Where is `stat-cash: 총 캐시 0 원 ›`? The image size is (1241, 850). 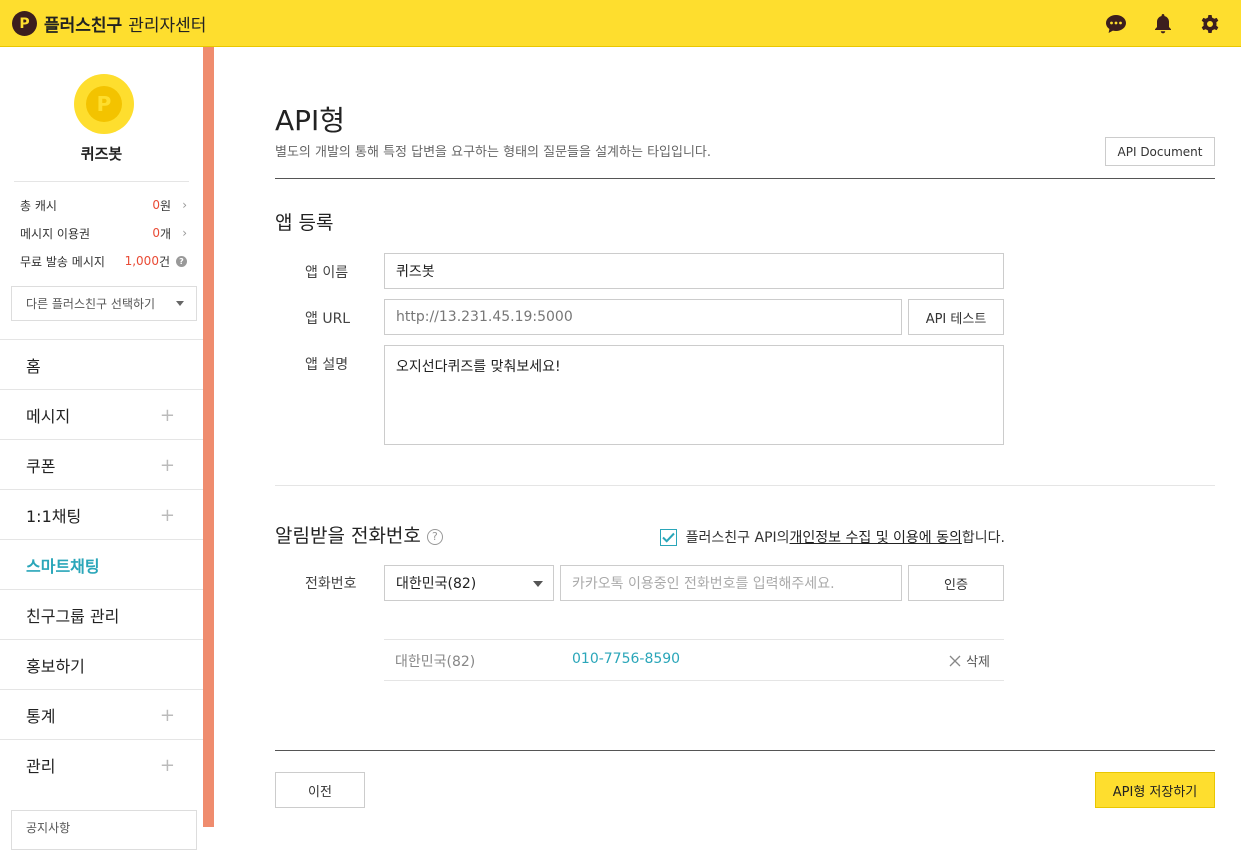 stat-cash: 총 캐시 0 원 › is located at coordinates (103, 205).